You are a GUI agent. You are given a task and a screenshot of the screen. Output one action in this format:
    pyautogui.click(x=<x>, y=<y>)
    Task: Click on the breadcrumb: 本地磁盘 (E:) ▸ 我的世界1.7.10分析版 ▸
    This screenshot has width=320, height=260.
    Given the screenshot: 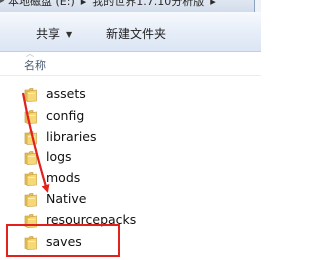 What is the action you would take?
    pyautogui.click(x=112, y=4)
    